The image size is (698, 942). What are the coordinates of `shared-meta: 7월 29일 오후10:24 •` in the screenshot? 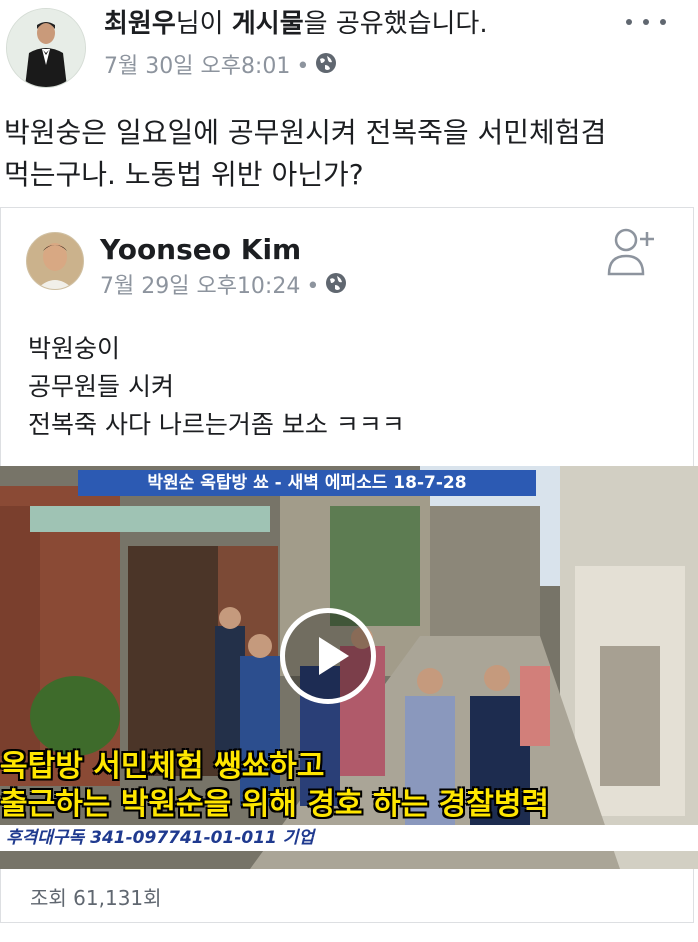 It's located at (223, 287).